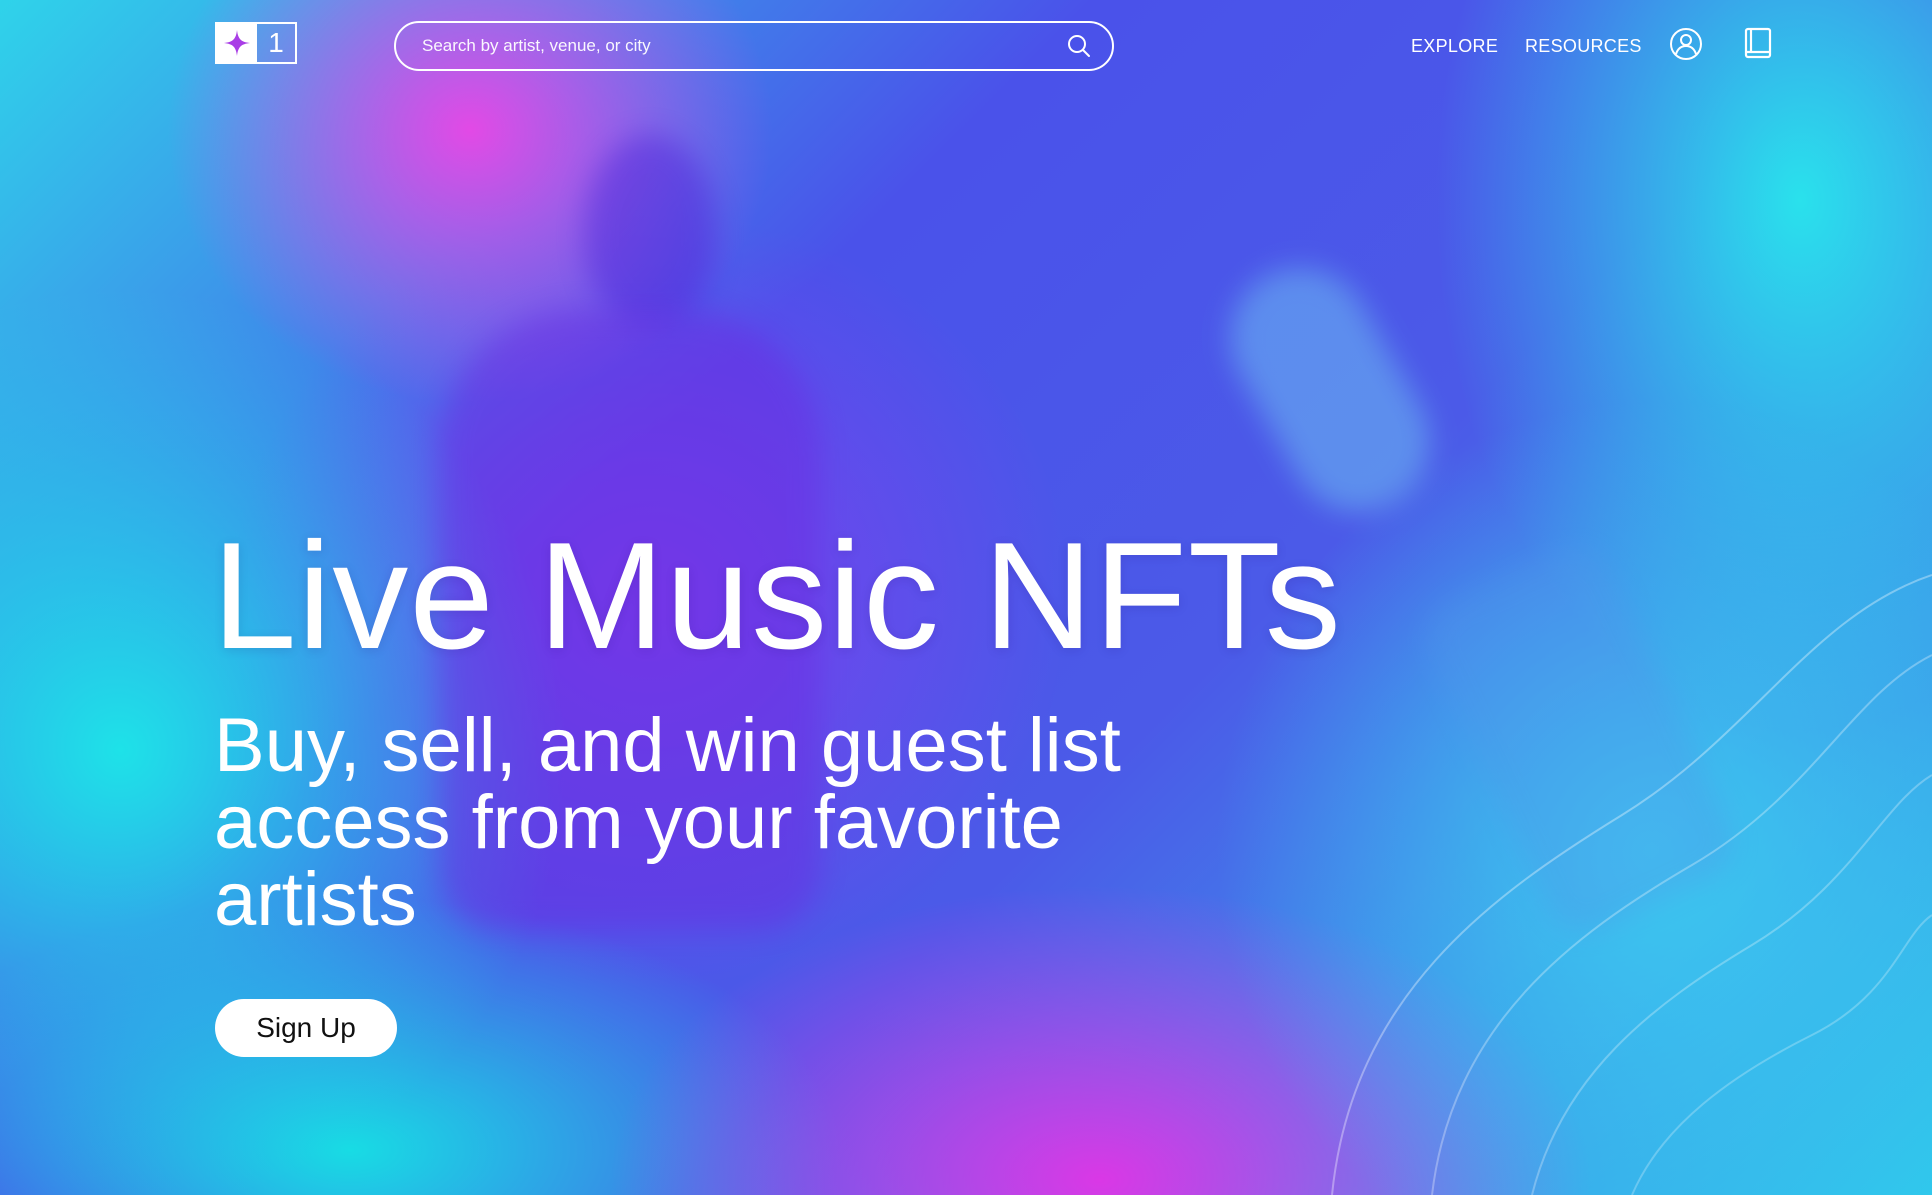 The image size is (1932, 1195). Describe the element at coordinates (306, 1028) in the screenshot. I see `sign-up-button: Sign Up` at that location.